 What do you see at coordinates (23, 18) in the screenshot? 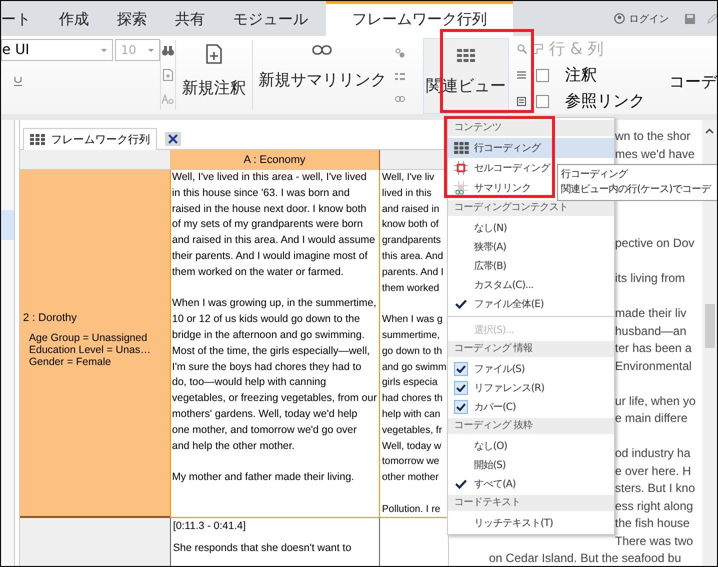
I see `ribbon-tab: ート` at bounding box center [23, 18].